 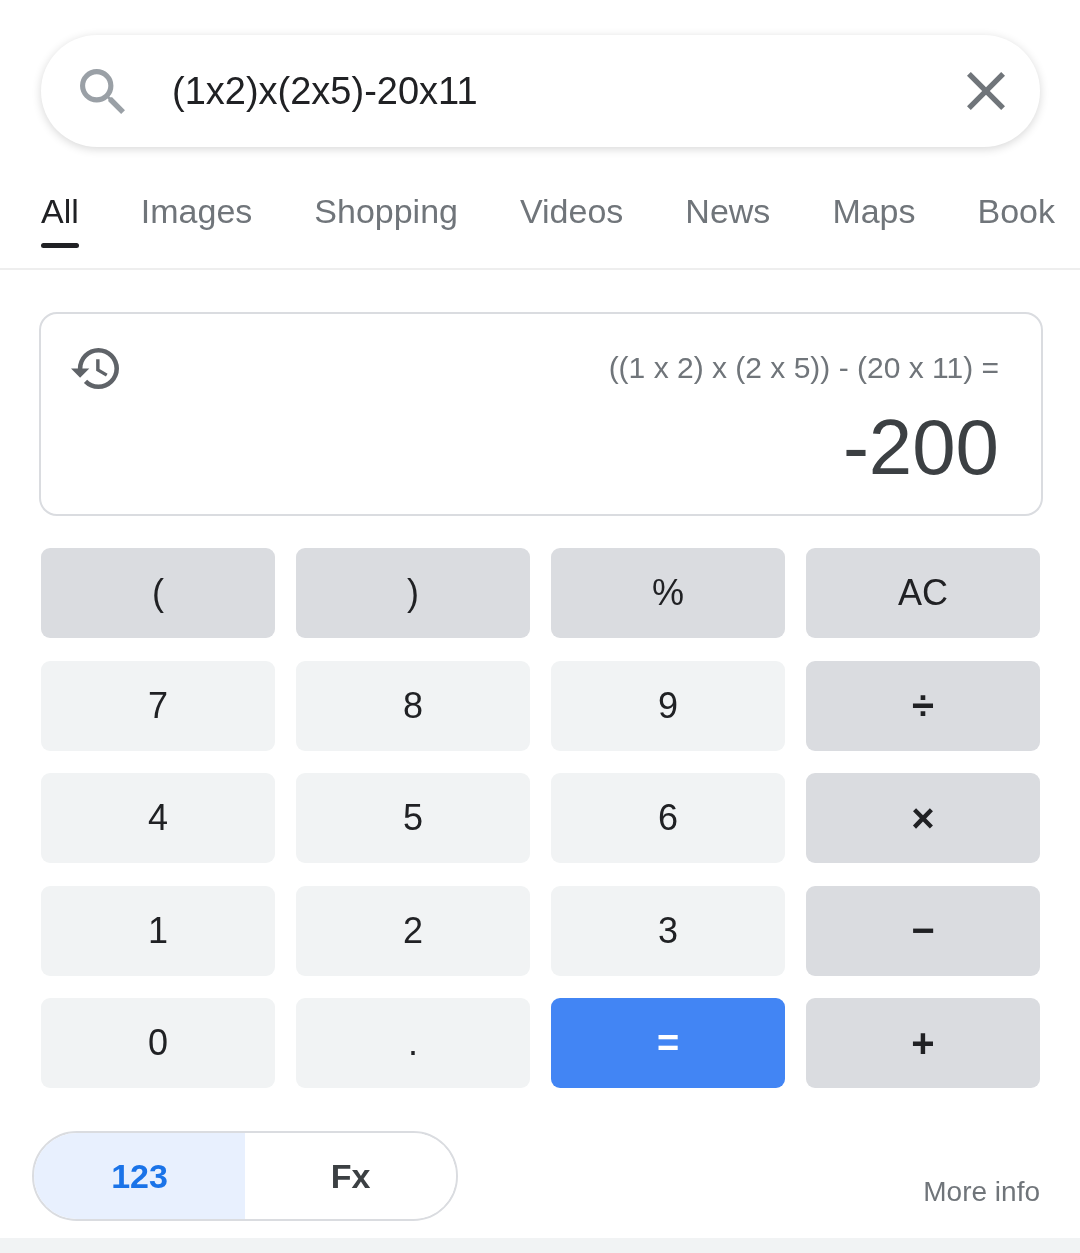 I want to click on search-field: (1x2)x(2x5)-20x11, so click(x=559, y=91).